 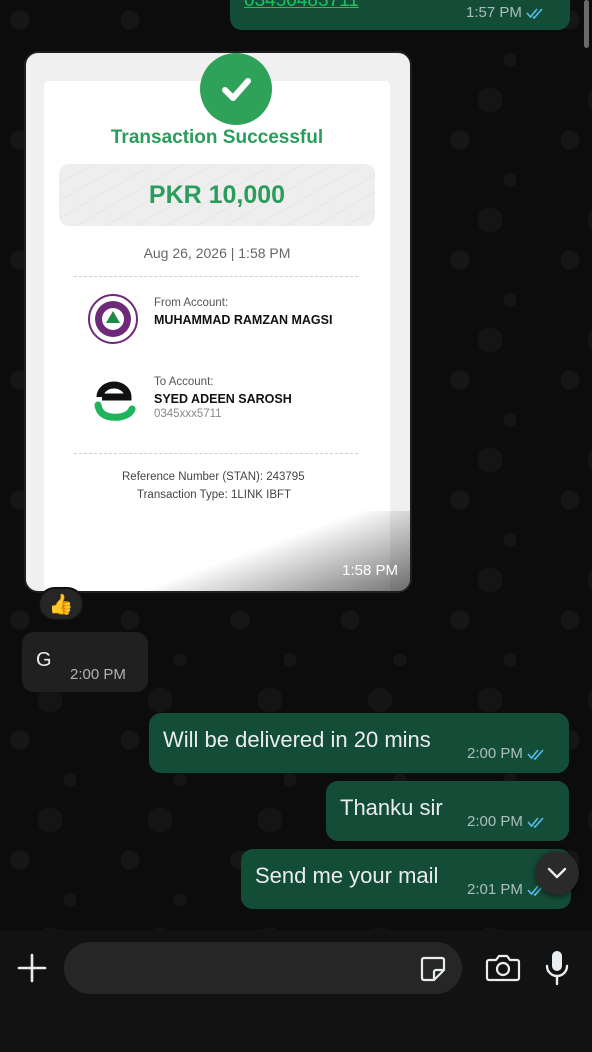 I want to click on amount-box: PKR 10,000, so click(x=217, y=195).